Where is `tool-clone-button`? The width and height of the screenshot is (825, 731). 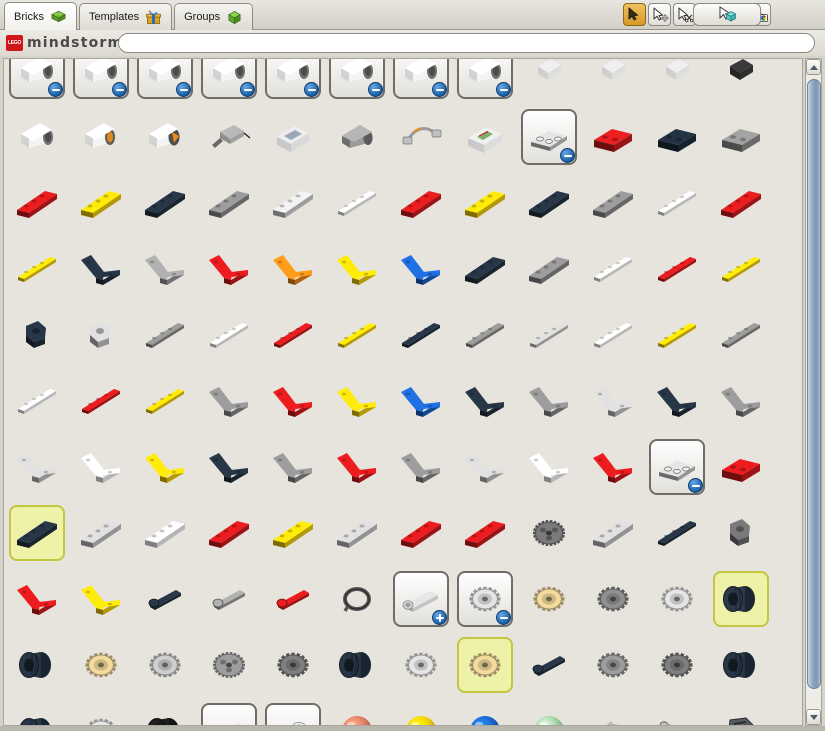
tool-clone-button is located at coordinates (659, 14).